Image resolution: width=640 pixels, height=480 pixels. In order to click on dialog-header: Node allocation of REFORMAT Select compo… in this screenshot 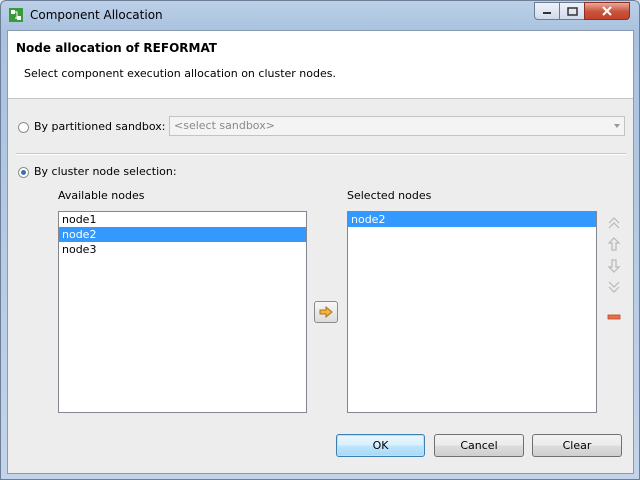, I will do `click(320, 65)`.